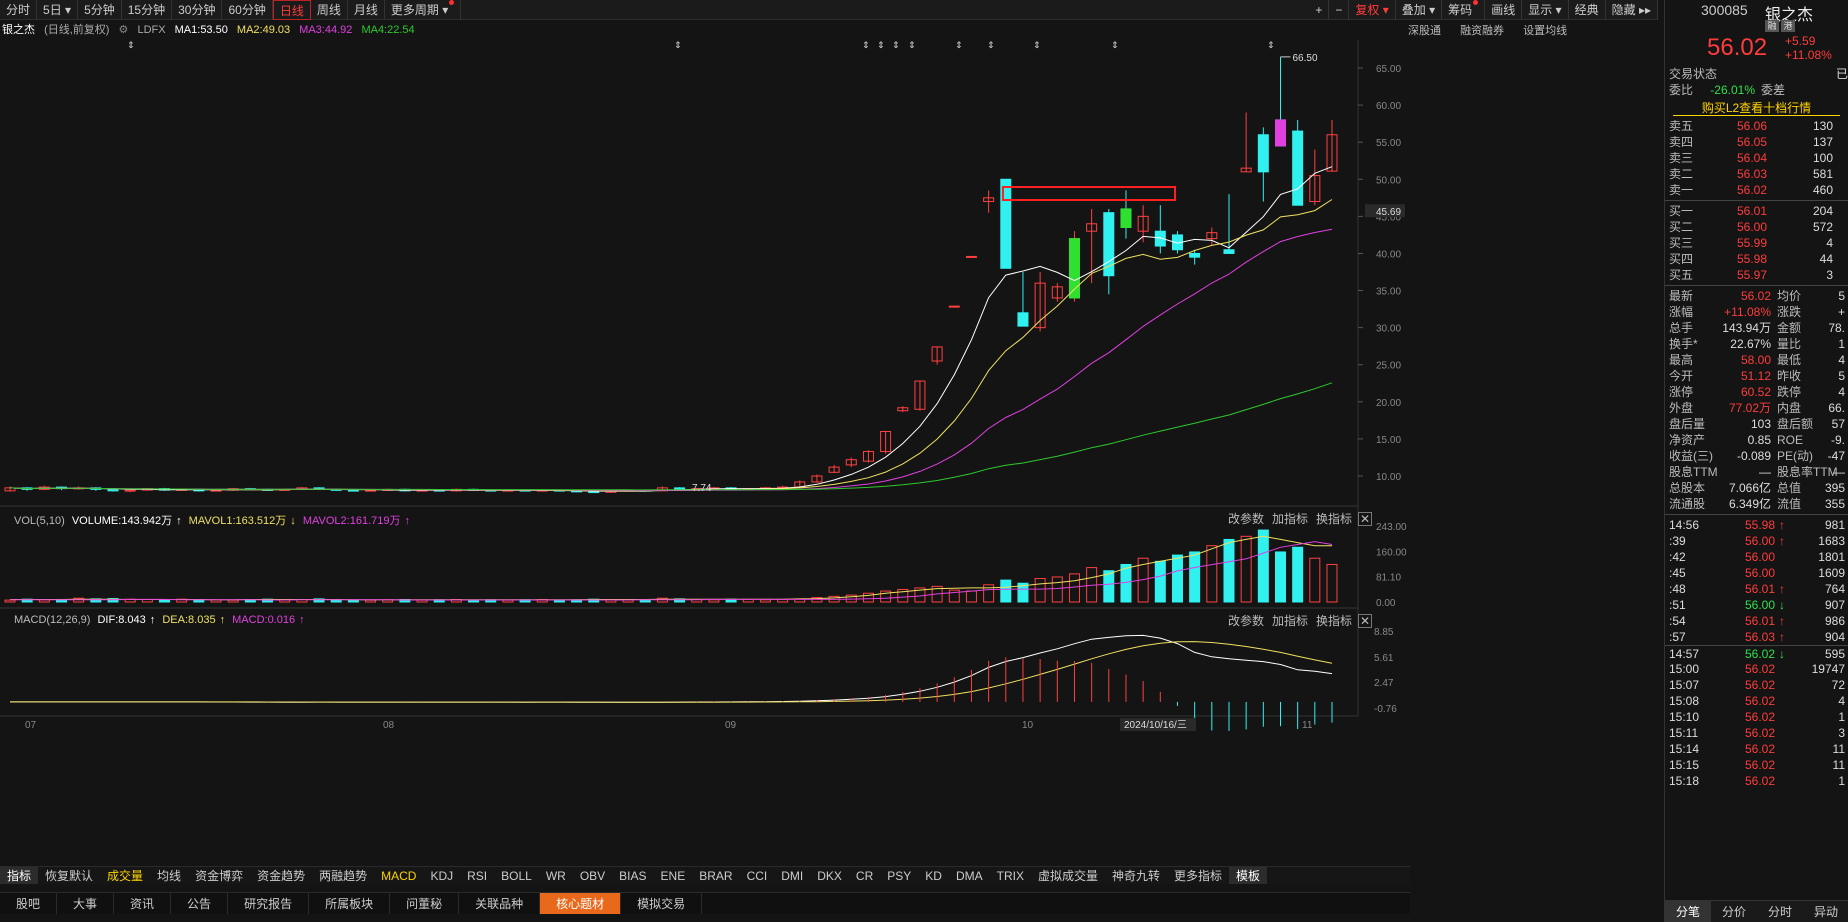 The image size is (1848, 922). Describe the element at coordinates (425, 903) in the screenshot. I see `bottom-tab-6: 问董秘` at that location.